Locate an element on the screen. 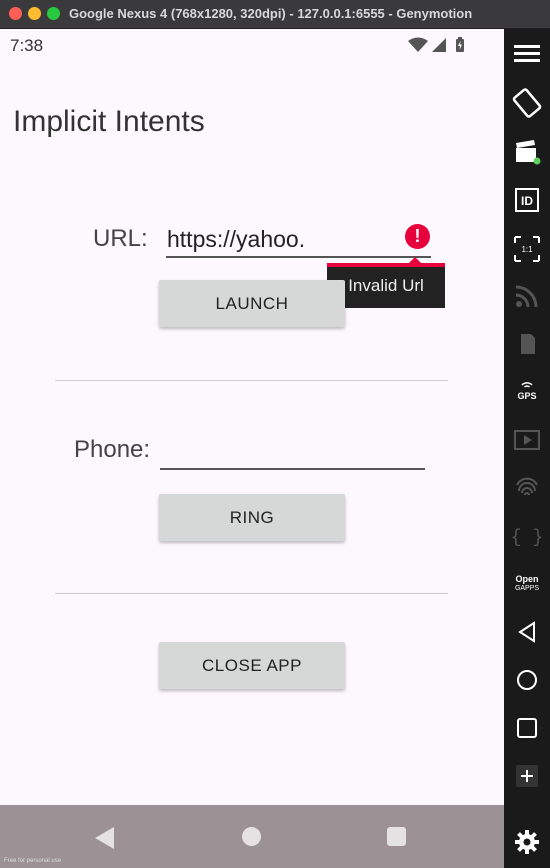 The width and height of the screenshot is (550, 868). ring-button: RING is located at coordinates (252, 517).